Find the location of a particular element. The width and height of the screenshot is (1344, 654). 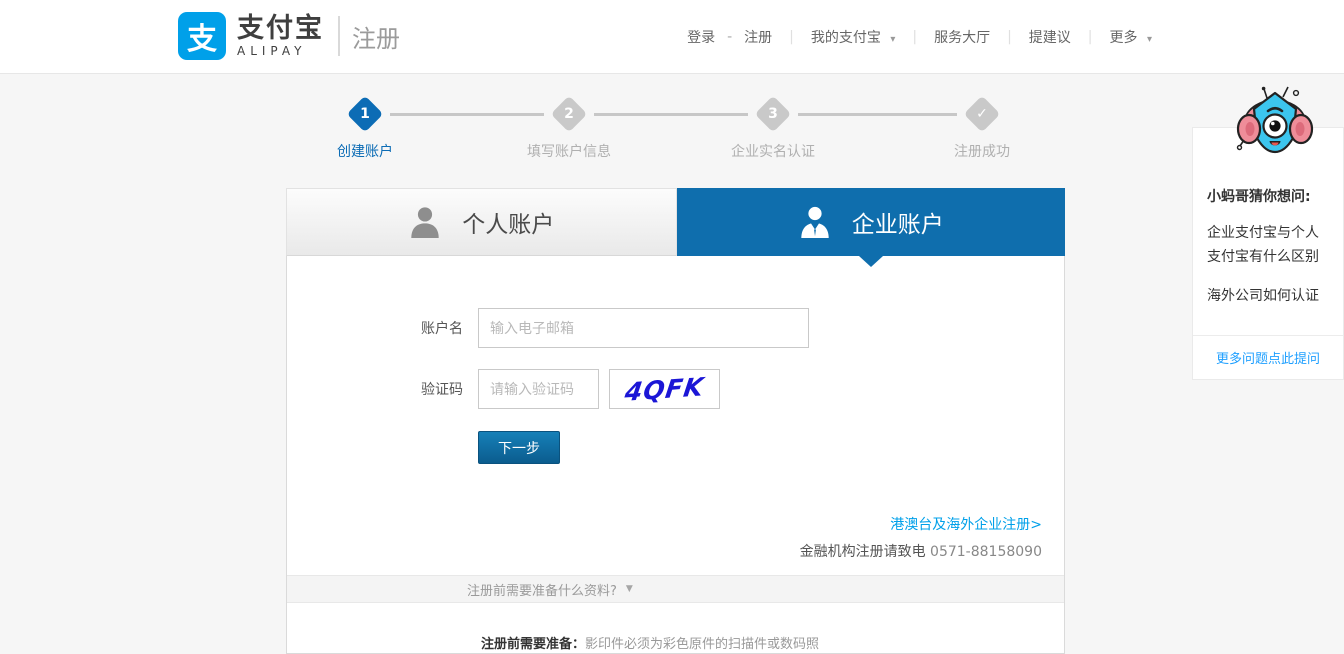

nav-my-alipay-label: 我的支付宝 is located at coordinates (845, 38).